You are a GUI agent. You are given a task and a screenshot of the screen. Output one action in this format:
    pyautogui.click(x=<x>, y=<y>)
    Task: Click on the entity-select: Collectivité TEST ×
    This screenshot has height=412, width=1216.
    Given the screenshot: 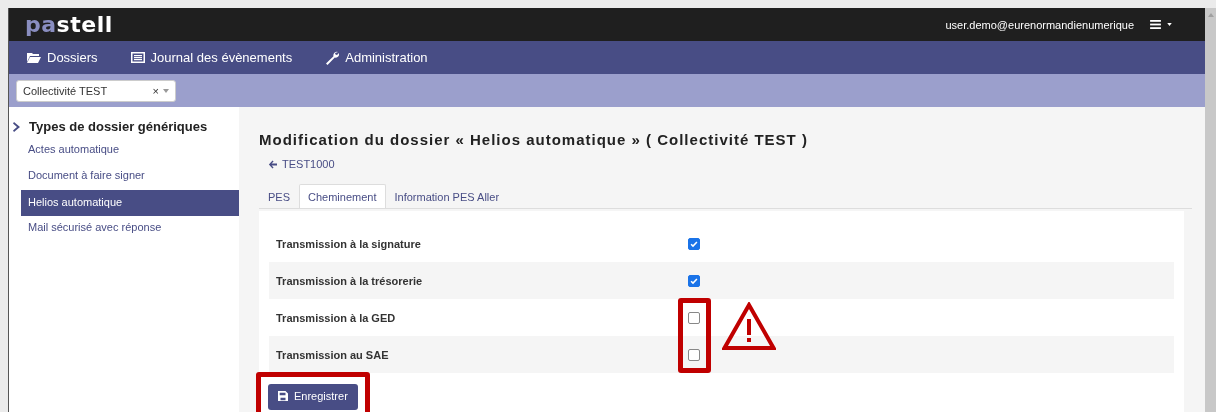 What is the action you would take?
    pyautogui.click(x=96, y=90)
    